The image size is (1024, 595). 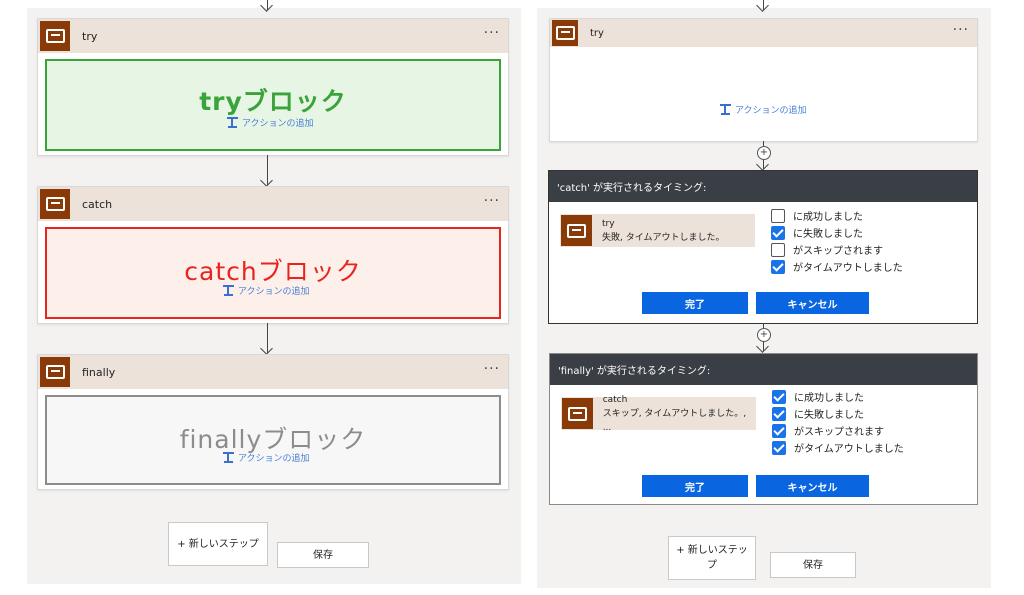 I want to click on scope-try: try ··· アクションの追加, so click(x=763, y=80).